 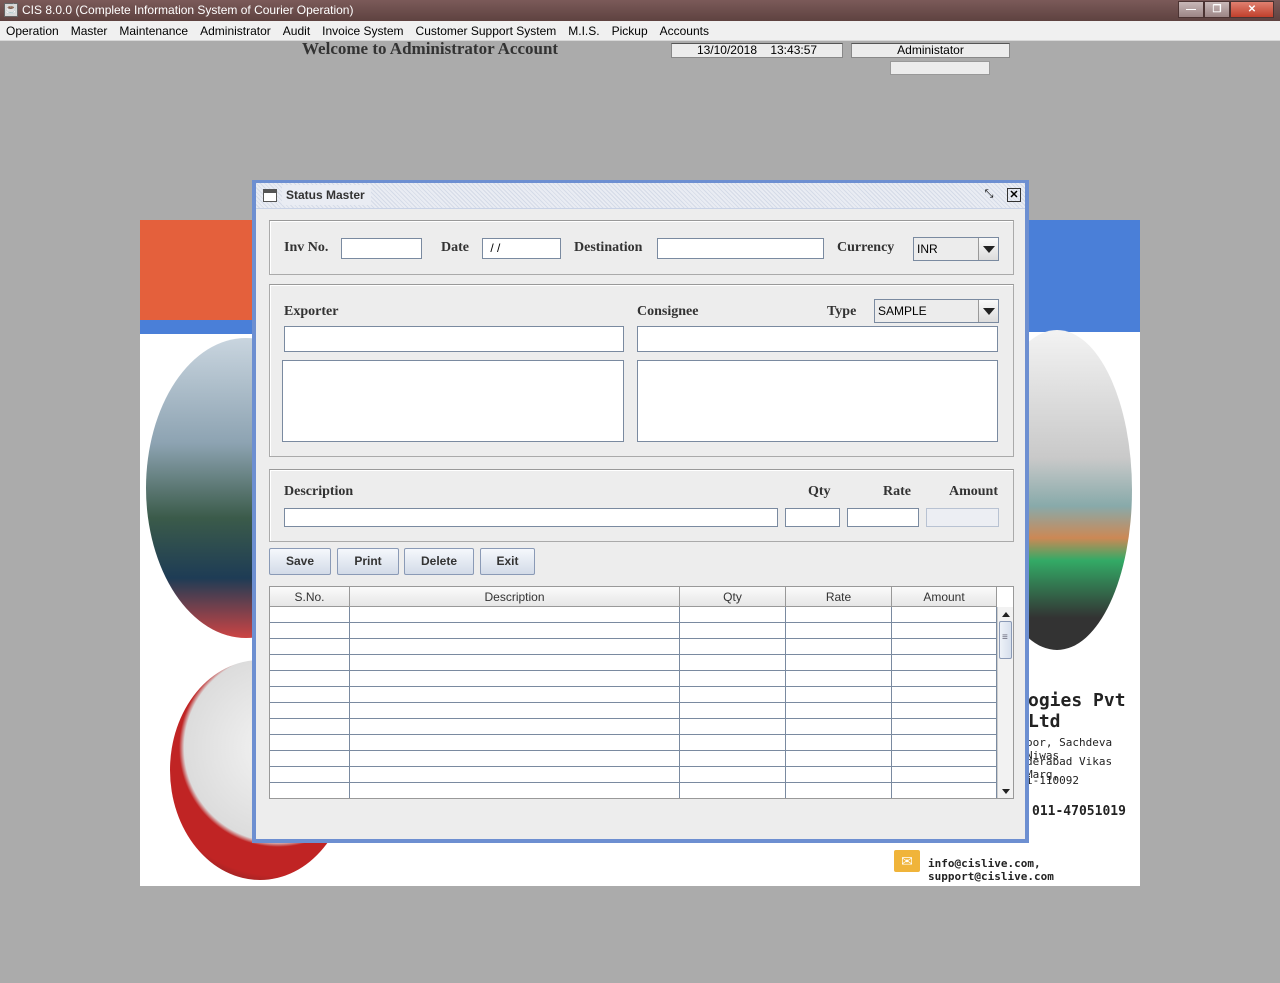 What do you see at coordinates (1252, 9) in the screenshot?
I see `close-icon: ✕` at bounding box center [1252, 9].